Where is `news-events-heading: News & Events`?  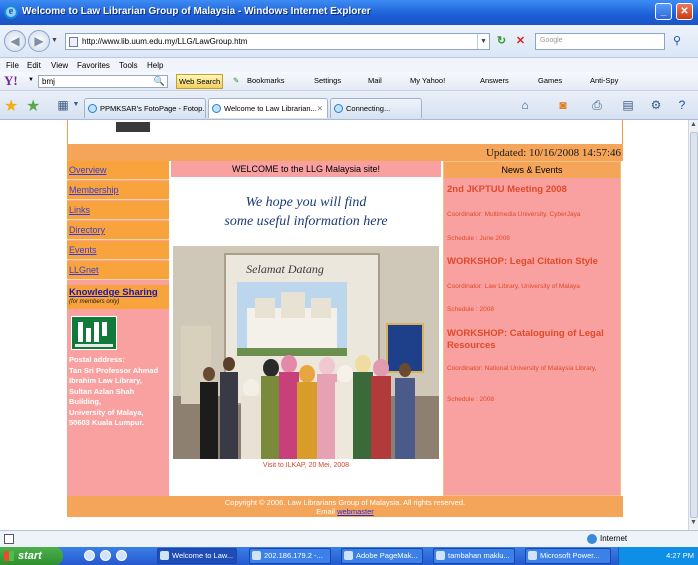 news-events-heading: News & Events is located at coordinates (532, 170).